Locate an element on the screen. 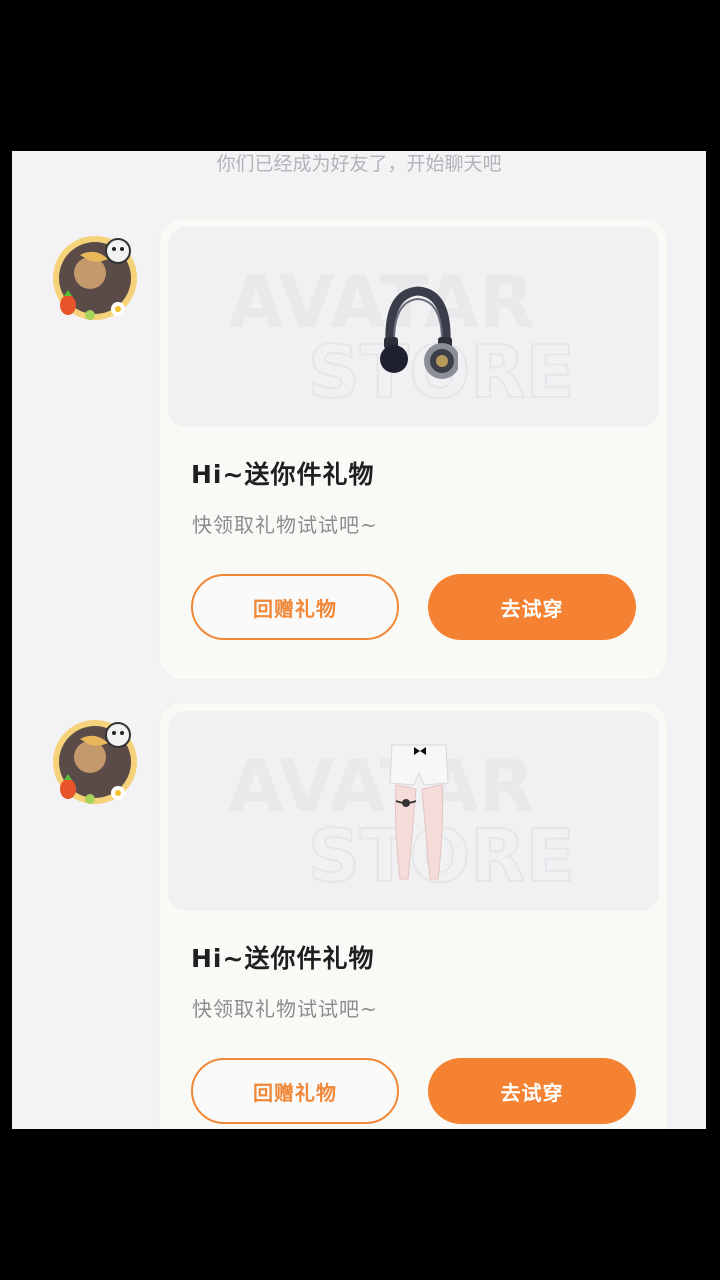  shorts-stockings-icon is located at coordinates (419, 812).